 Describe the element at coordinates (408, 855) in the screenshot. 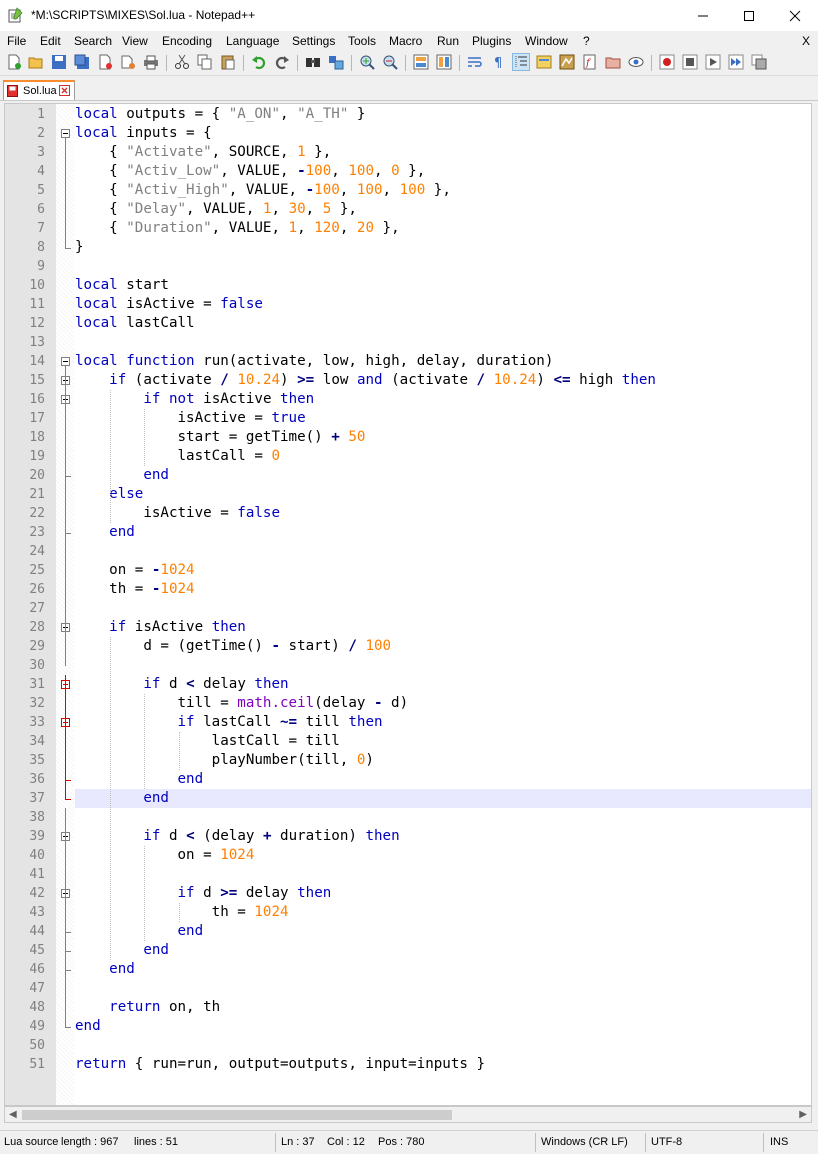

I see `code-line: 40 on = 1024` at that location.